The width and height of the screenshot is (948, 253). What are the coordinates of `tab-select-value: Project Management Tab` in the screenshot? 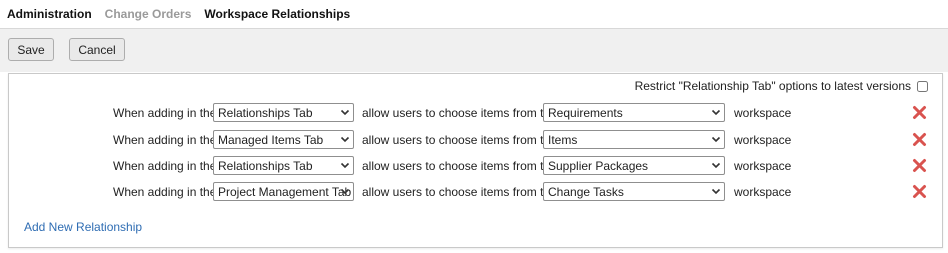 It's located at (285, 191).